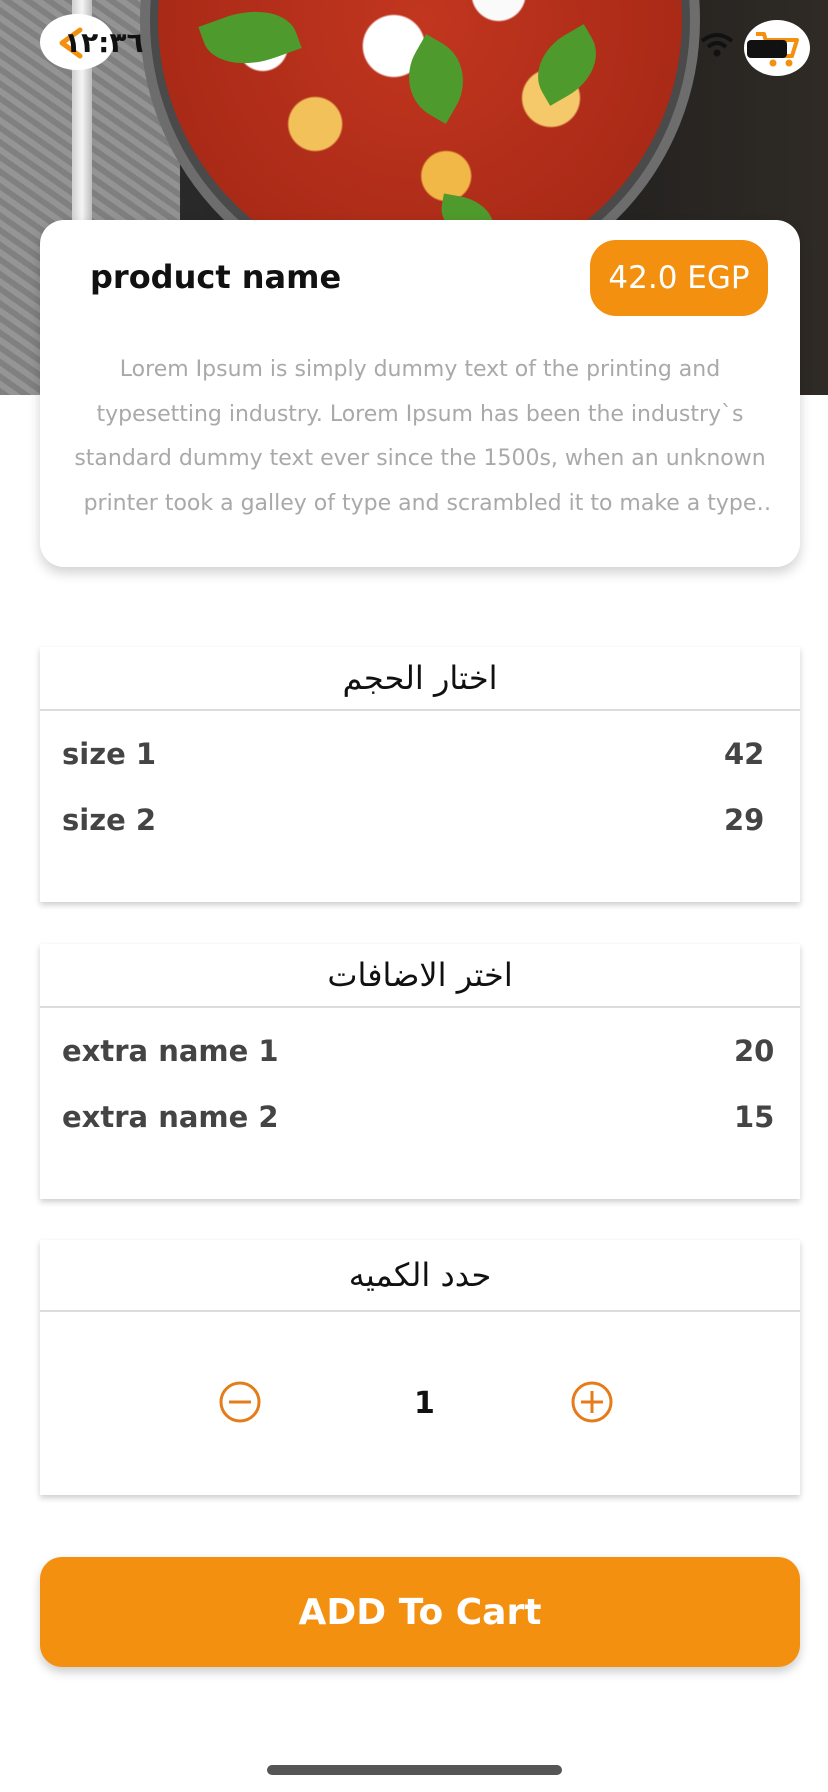 The width and height of the screenshot is (828, 1792). I want to click on size-price: 42, so click(744, 754).